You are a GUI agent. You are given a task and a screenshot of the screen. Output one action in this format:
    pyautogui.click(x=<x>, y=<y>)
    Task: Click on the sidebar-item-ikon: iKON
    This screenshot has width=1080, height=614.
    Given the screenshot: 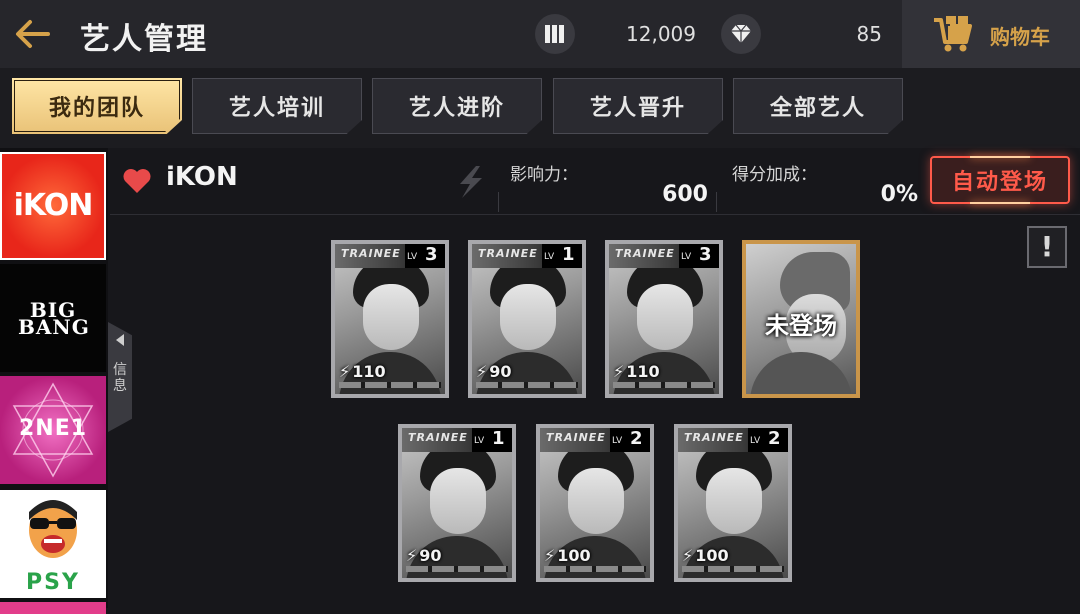 What is the action you would take?
    pyautogui.click(x=53, y=206)
    